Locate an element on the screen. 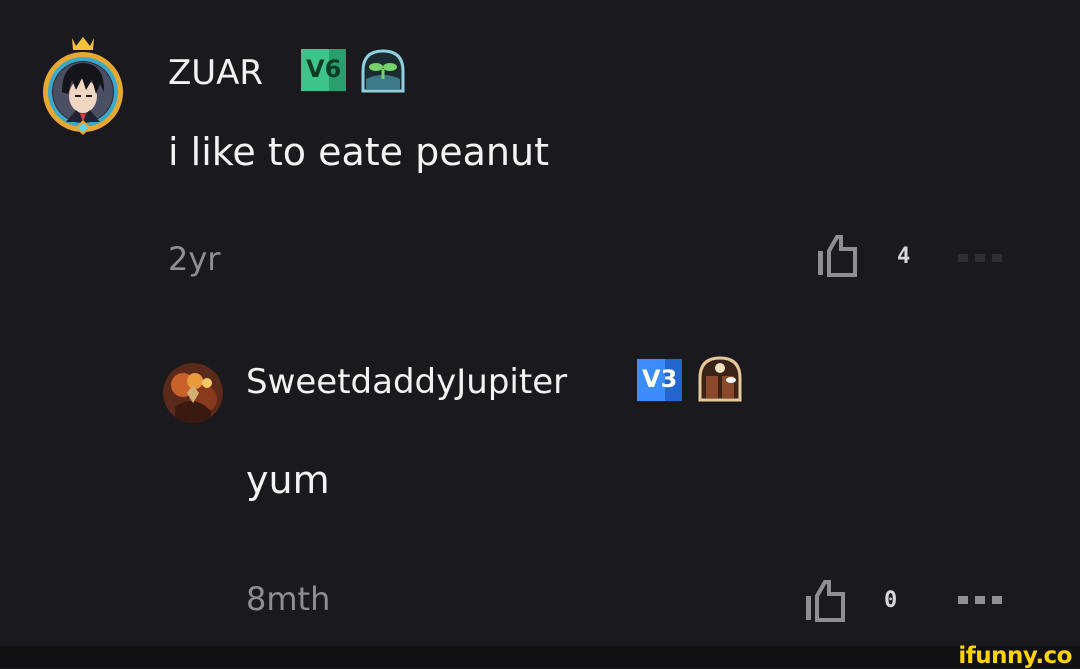 Image resolution: width=1080 pixels, height=669 pixels. level-badge-label: V6 is located at coordinates (323, 69).